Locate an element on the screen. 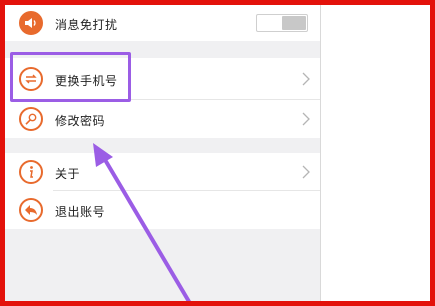 The image size is (435, 306). back-arrow-icon is located at coordinates (31, 210).